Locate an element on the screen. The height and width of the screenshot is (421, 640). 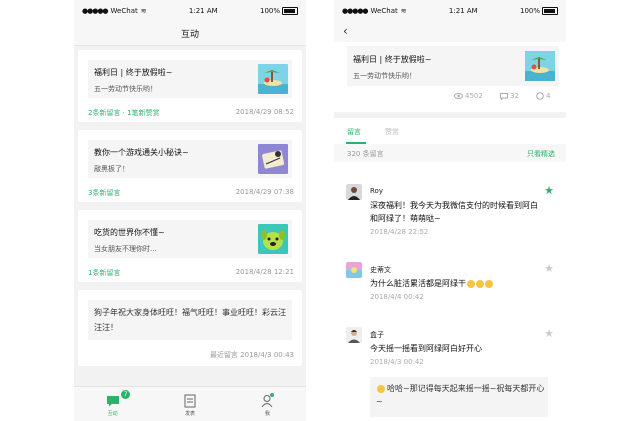
view-count: 4502 is located at coordinates (468, 96).